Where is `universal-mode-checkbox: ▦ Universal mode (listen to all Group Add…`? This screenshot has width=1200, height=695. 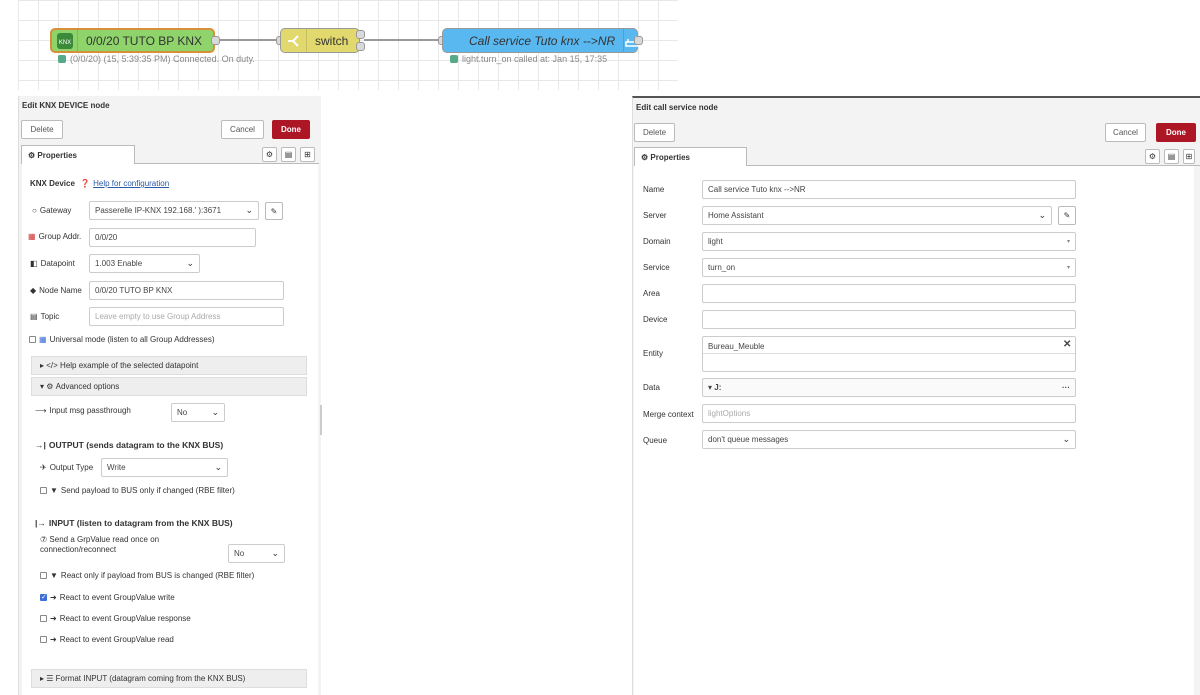
universal-mode-checkbox: ▦ Universal mode (listen to all Group Add… is located at coordinates (122, 339).